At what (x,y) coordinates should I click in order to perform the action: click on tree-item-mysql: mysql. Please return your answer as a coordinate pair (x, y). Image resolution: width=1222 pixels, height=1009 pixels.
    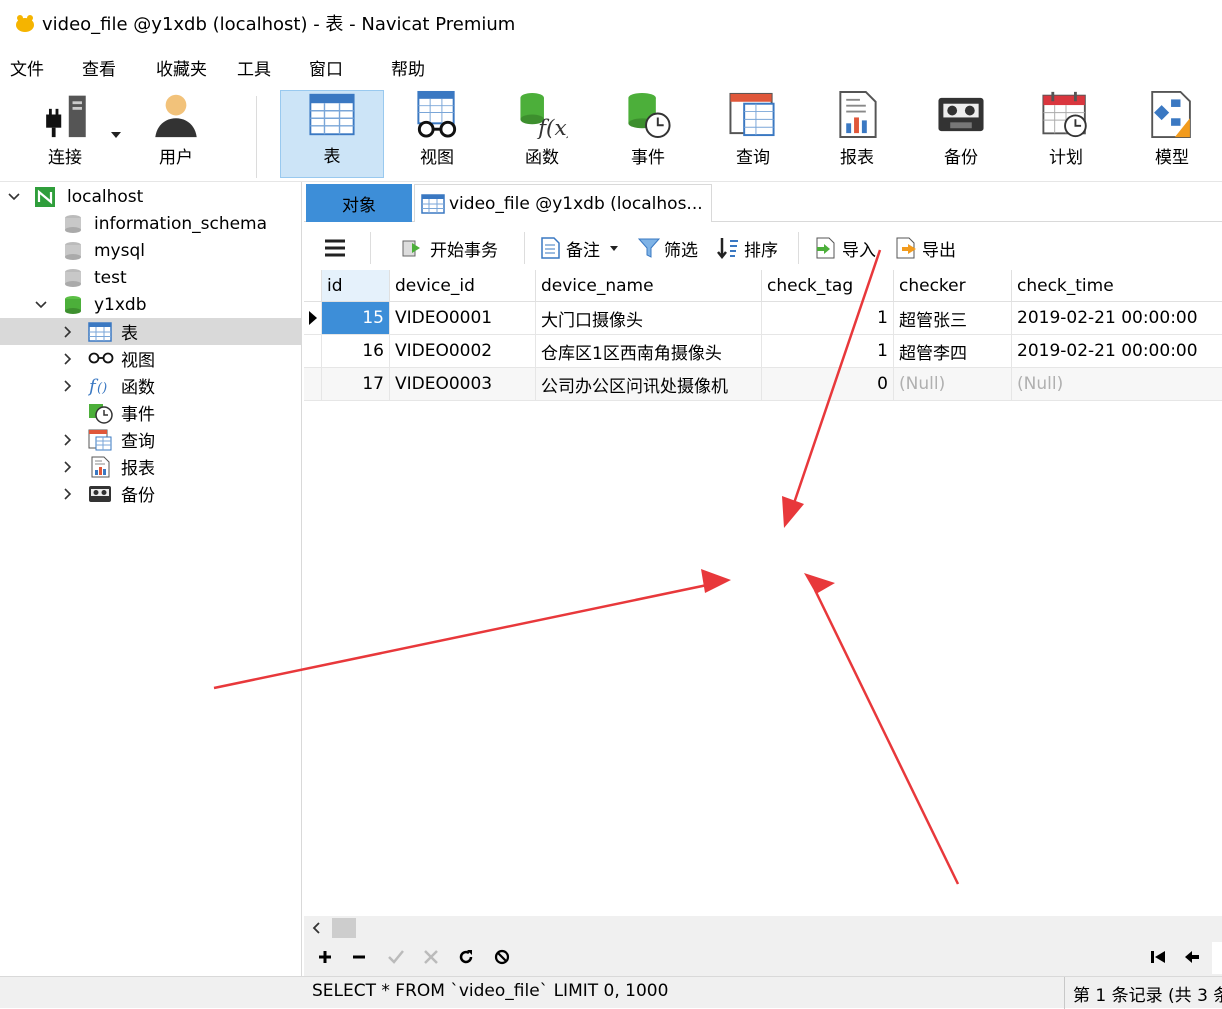
    Looking at the image, I should click on (150, 250).